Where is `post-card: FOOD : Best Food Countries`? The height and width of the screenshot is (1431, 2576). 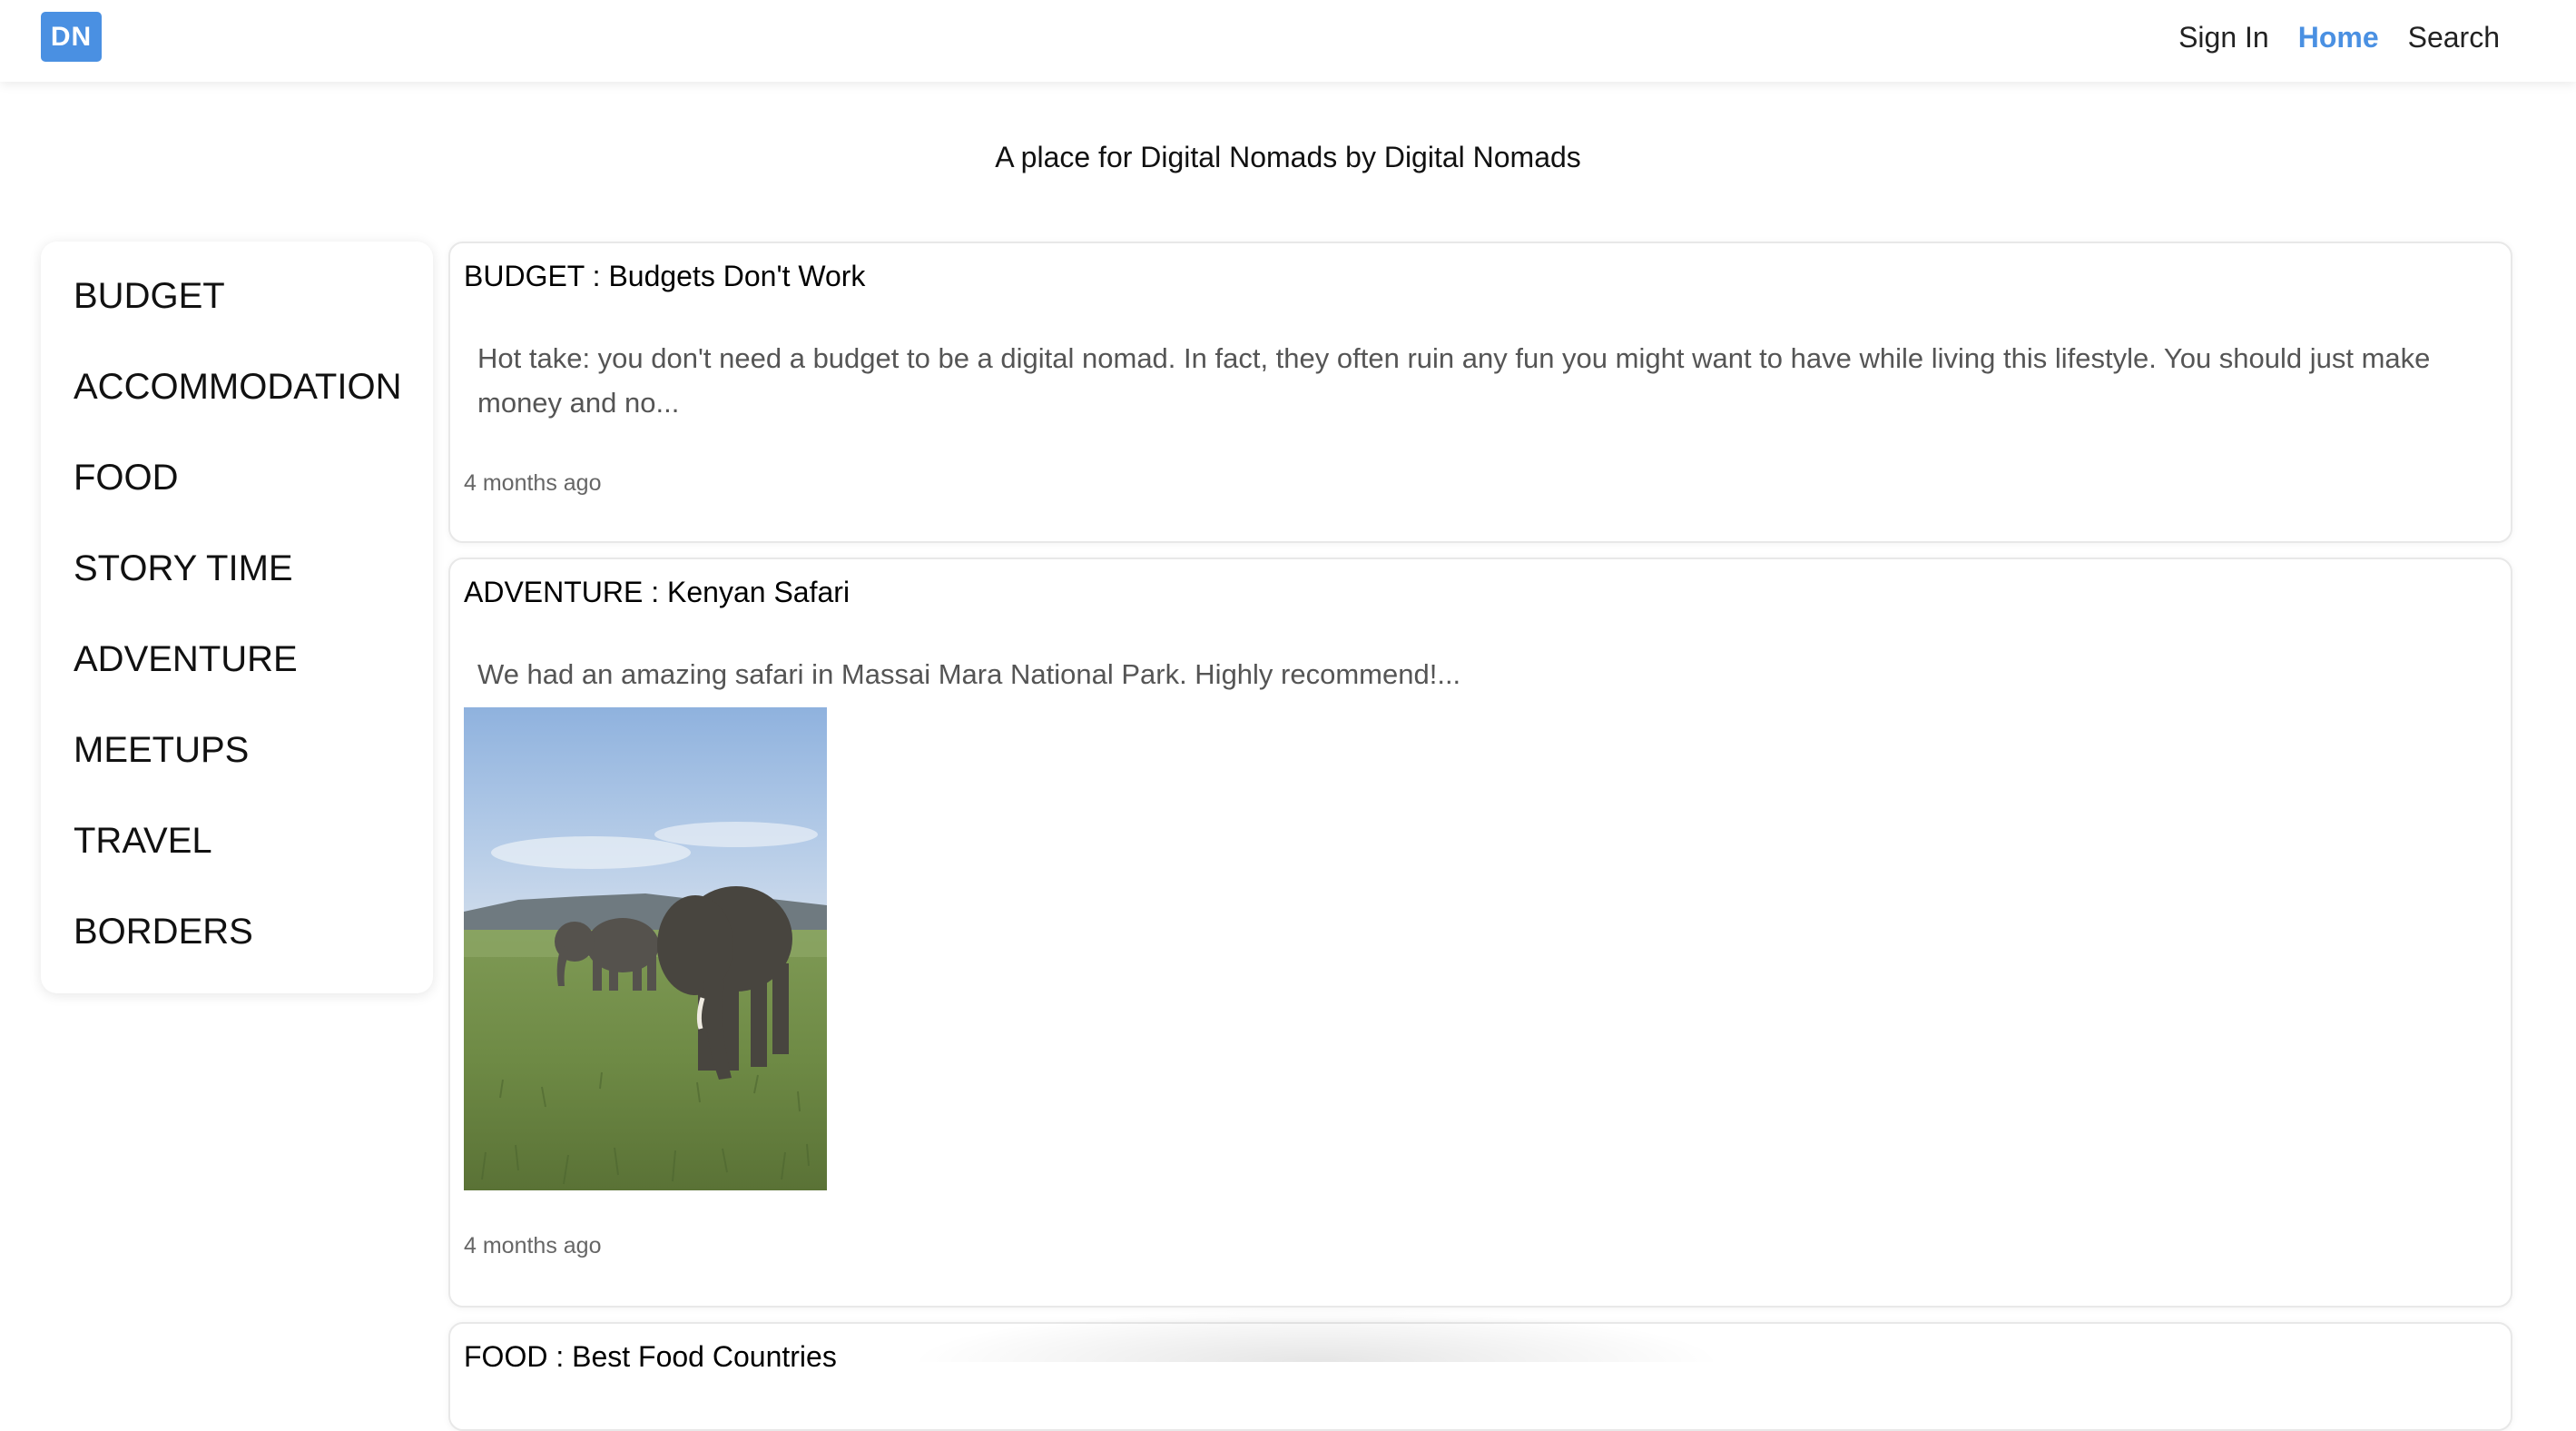
post-card: FOOD : Best Food Countries is located at coordinates (1480, 1377).